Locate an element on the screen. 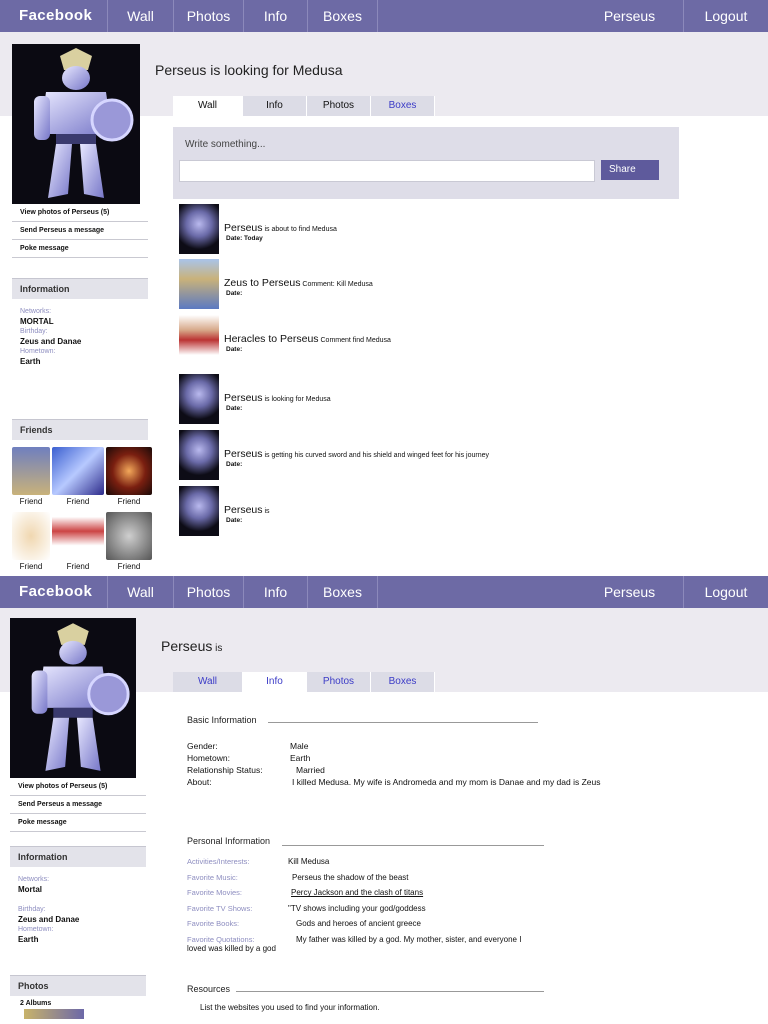 The width and height of the screenshot is (768, 1024). gender-value: Male is located at coordinates (299, 746).